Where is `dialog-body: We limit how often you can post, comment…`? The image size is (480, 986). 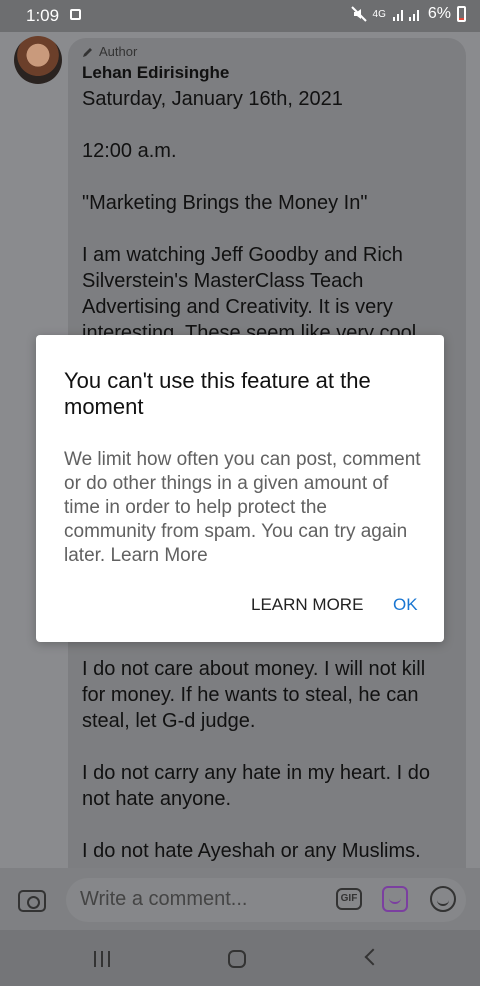
dialog-body: We limit how often you can post, comment… is located at coordinates (242, 507).